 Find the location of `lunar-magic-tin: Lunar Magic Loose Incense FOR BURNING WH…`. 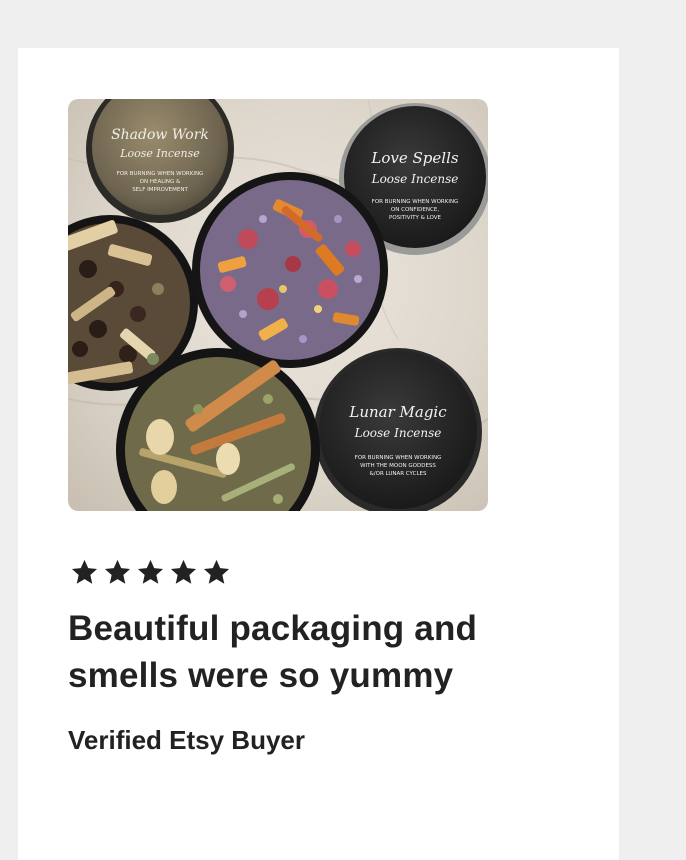

lunar-magic-tin: Lunar Magic Loose Incense FOR BURNING WH… is located at coordinates (398, 429).